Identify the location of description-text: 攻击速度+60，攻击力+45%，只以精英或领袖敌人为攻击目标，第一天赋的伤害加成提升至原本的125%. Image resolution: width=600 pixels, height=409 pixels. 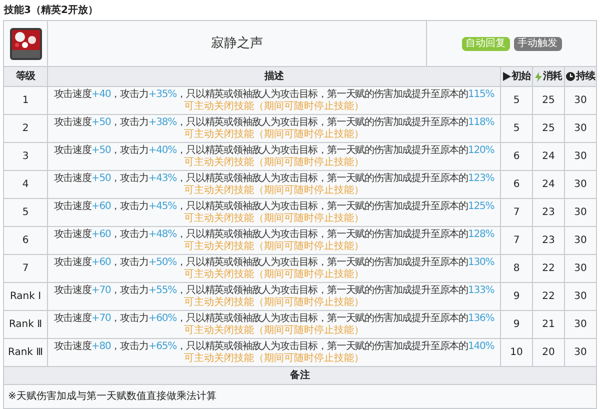
(274, 206).